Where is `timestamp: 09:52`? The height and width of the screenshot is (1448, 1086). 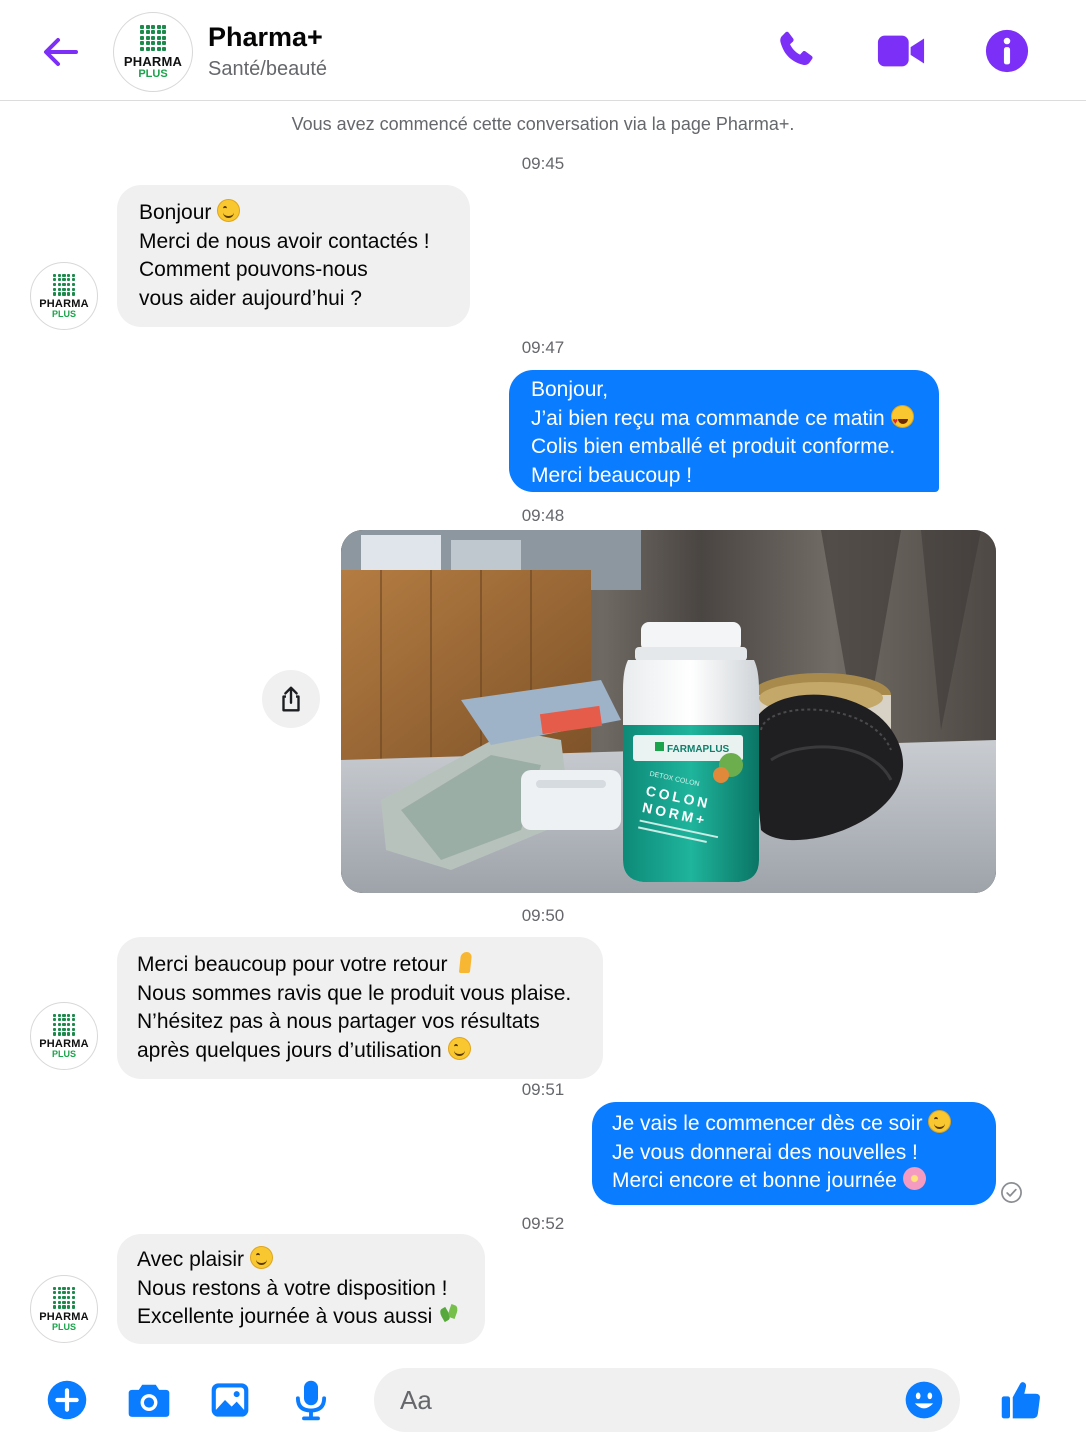 timestamp: 09:52 is located at coordinates (543, 1223).